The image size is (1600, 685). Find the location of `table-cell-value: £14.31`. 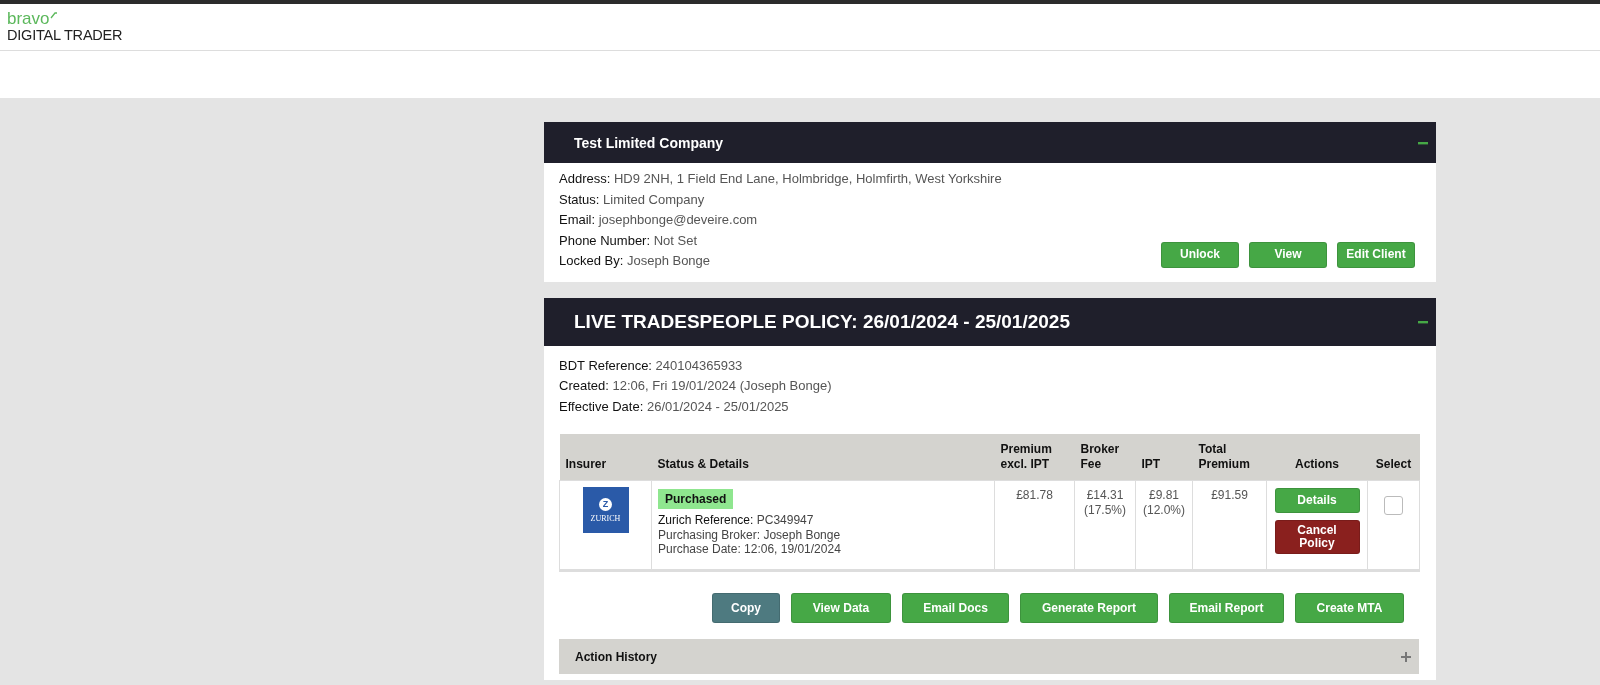

table-cell-value: £14.31 is located at coordinates (1105, 495).